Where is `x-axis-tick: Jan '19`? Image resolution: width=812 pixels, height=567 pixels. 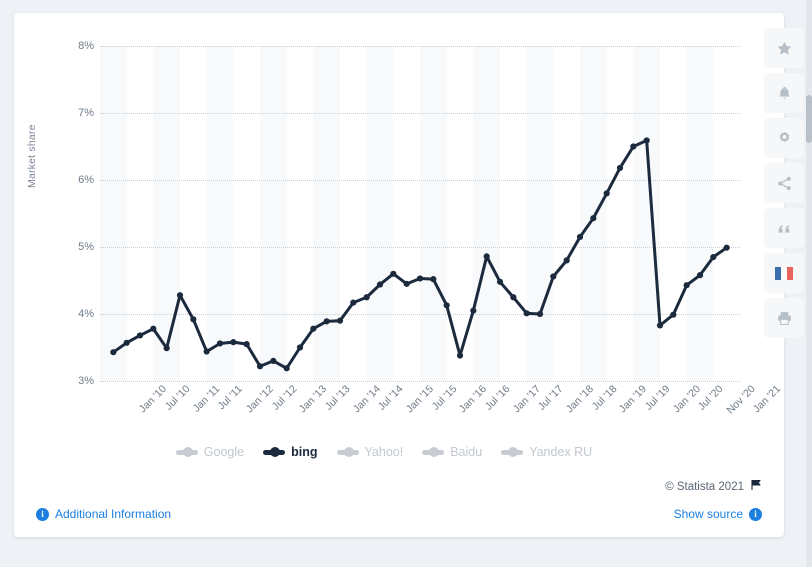 x-axis-tick: Jan '19 is located at coordinates (633, 399).